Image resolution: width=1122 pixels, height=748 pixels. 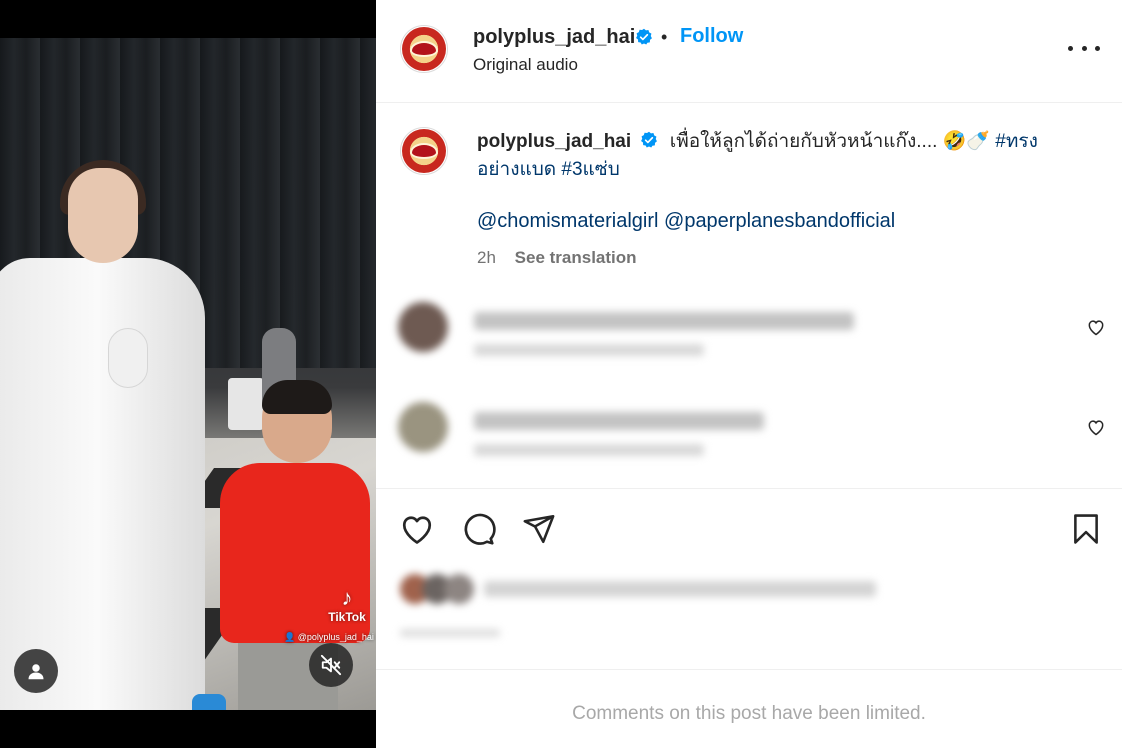 What do you see at coordinates (554, 37) in the screenshot?
I see `post-username: polyplus_jad_hai` at bounding box center [554, 37].